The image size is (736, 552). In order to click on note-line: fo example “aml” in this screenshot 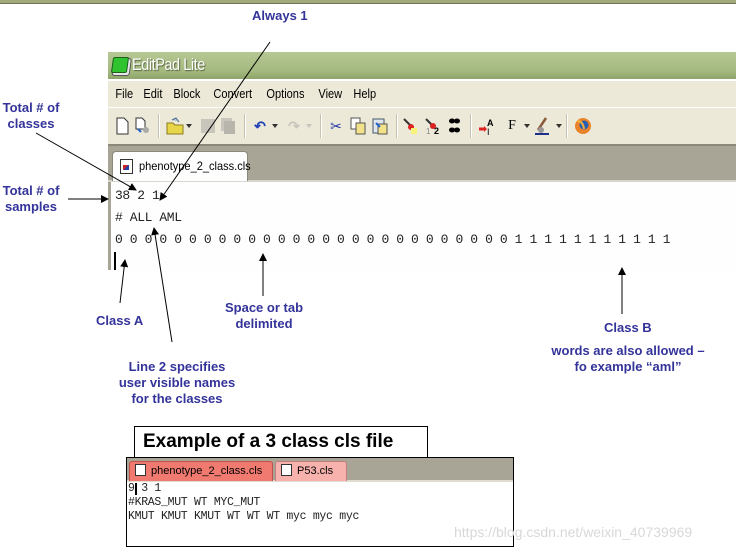, I will do `click(628, 366)`.